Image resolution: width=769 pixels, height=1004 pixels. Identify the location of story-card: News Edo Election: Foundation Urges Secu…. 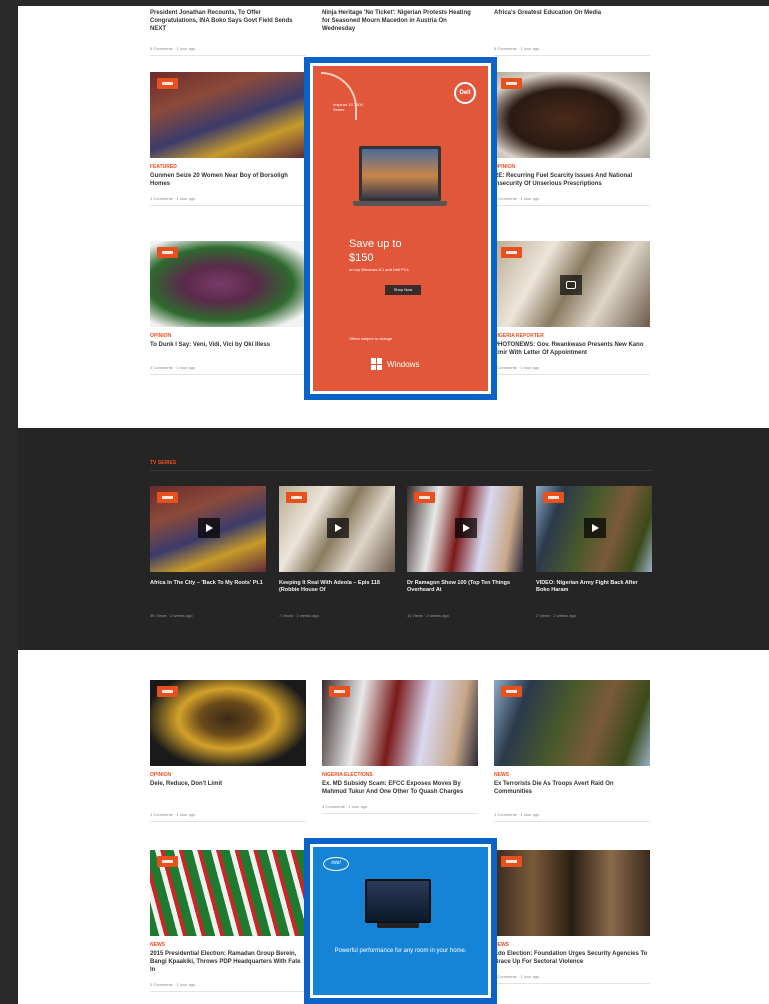
(572, 917).